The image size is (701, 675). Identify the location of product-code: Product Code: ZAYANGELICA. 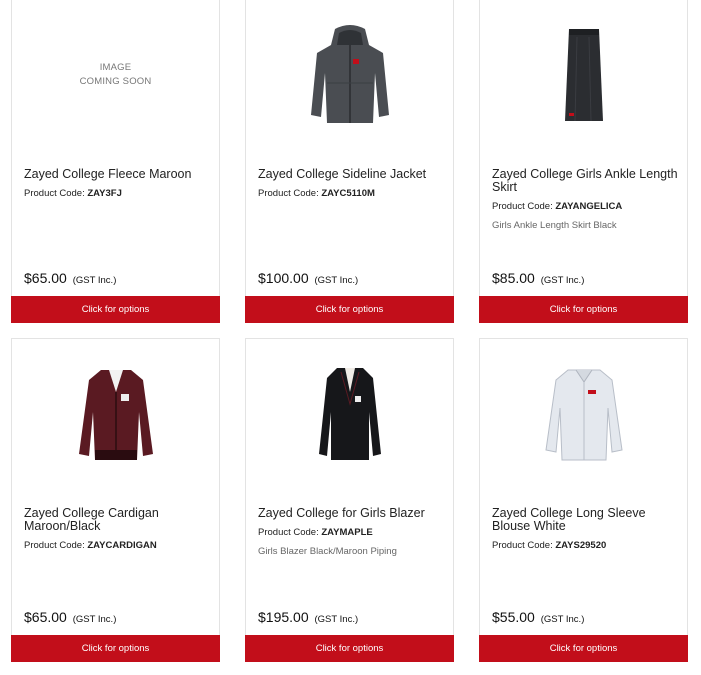
(585, 206).